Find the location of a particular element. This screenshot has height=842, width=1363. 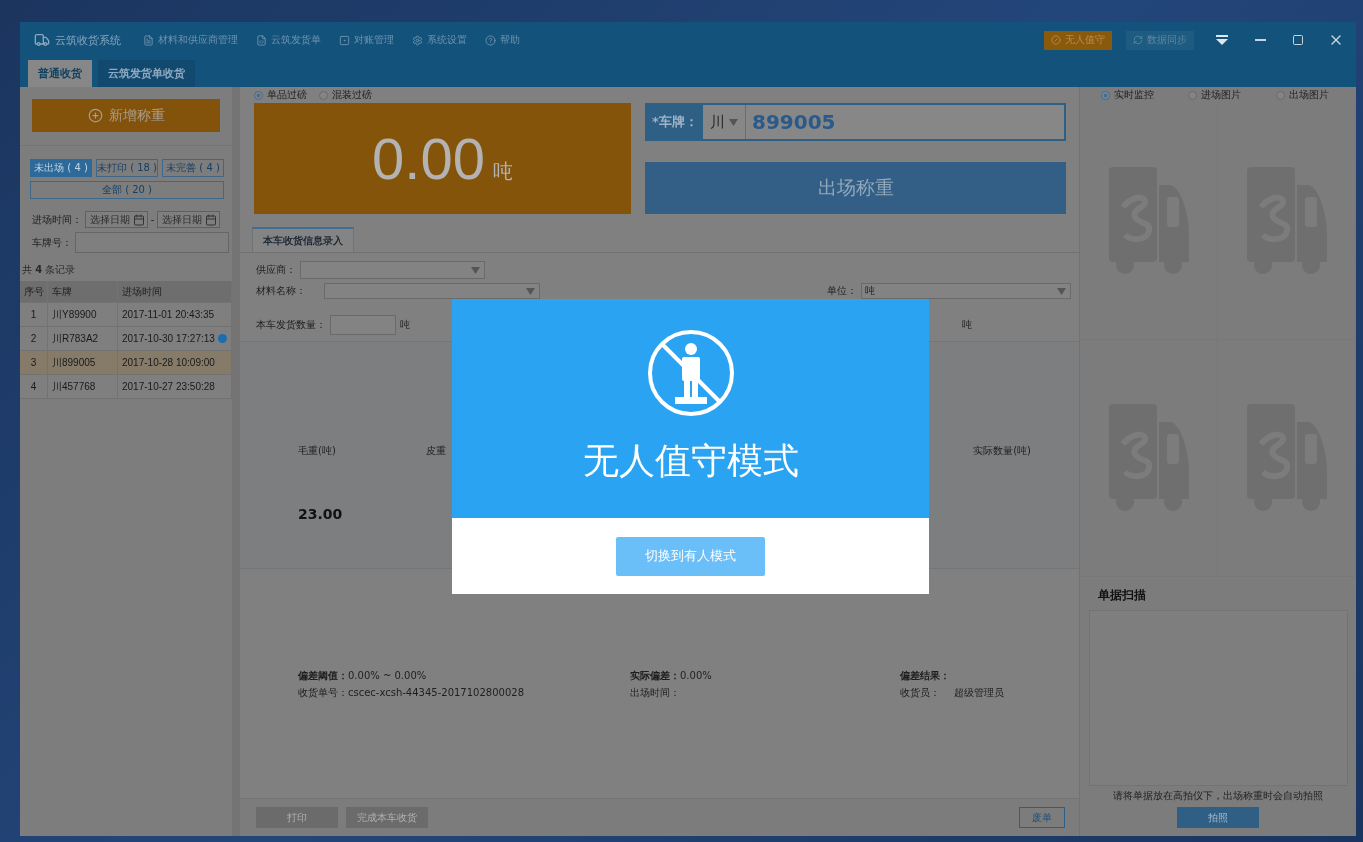

form-tab: 本车收货信息录入 is located at coordinates (303, 239).